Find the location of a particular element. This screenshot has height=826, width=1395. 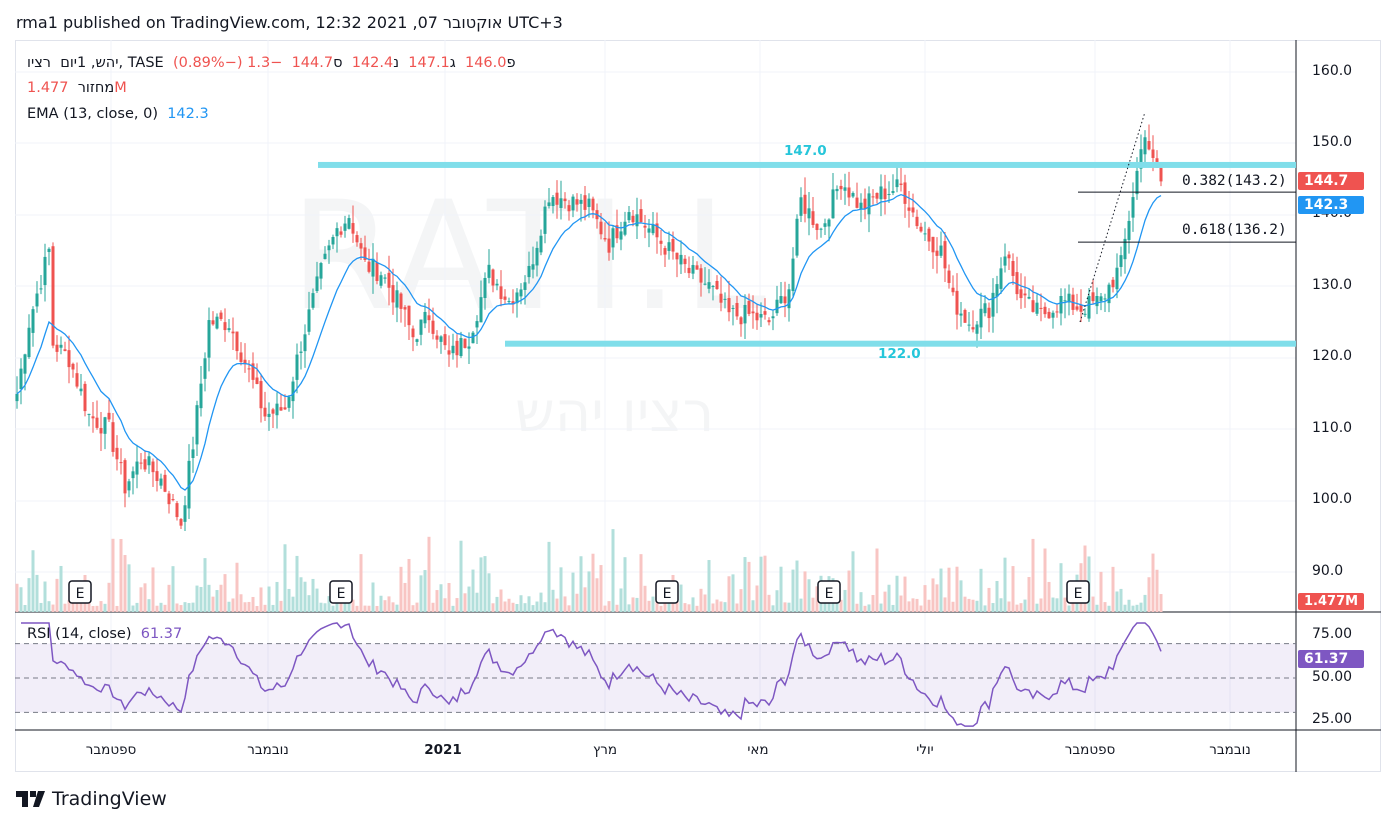

ema-price-tag: 142.3 is located at coordinates (1331, 205).